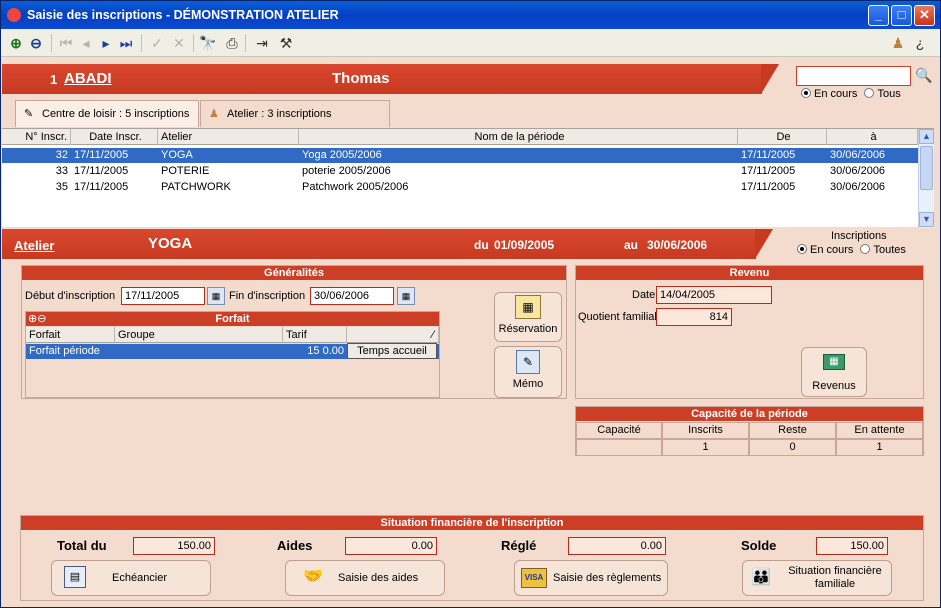 This screenshot has height=608, width=941. Describe the element at coordinates (872, 137) in the screenshot. I see `col-a: à` at that location.